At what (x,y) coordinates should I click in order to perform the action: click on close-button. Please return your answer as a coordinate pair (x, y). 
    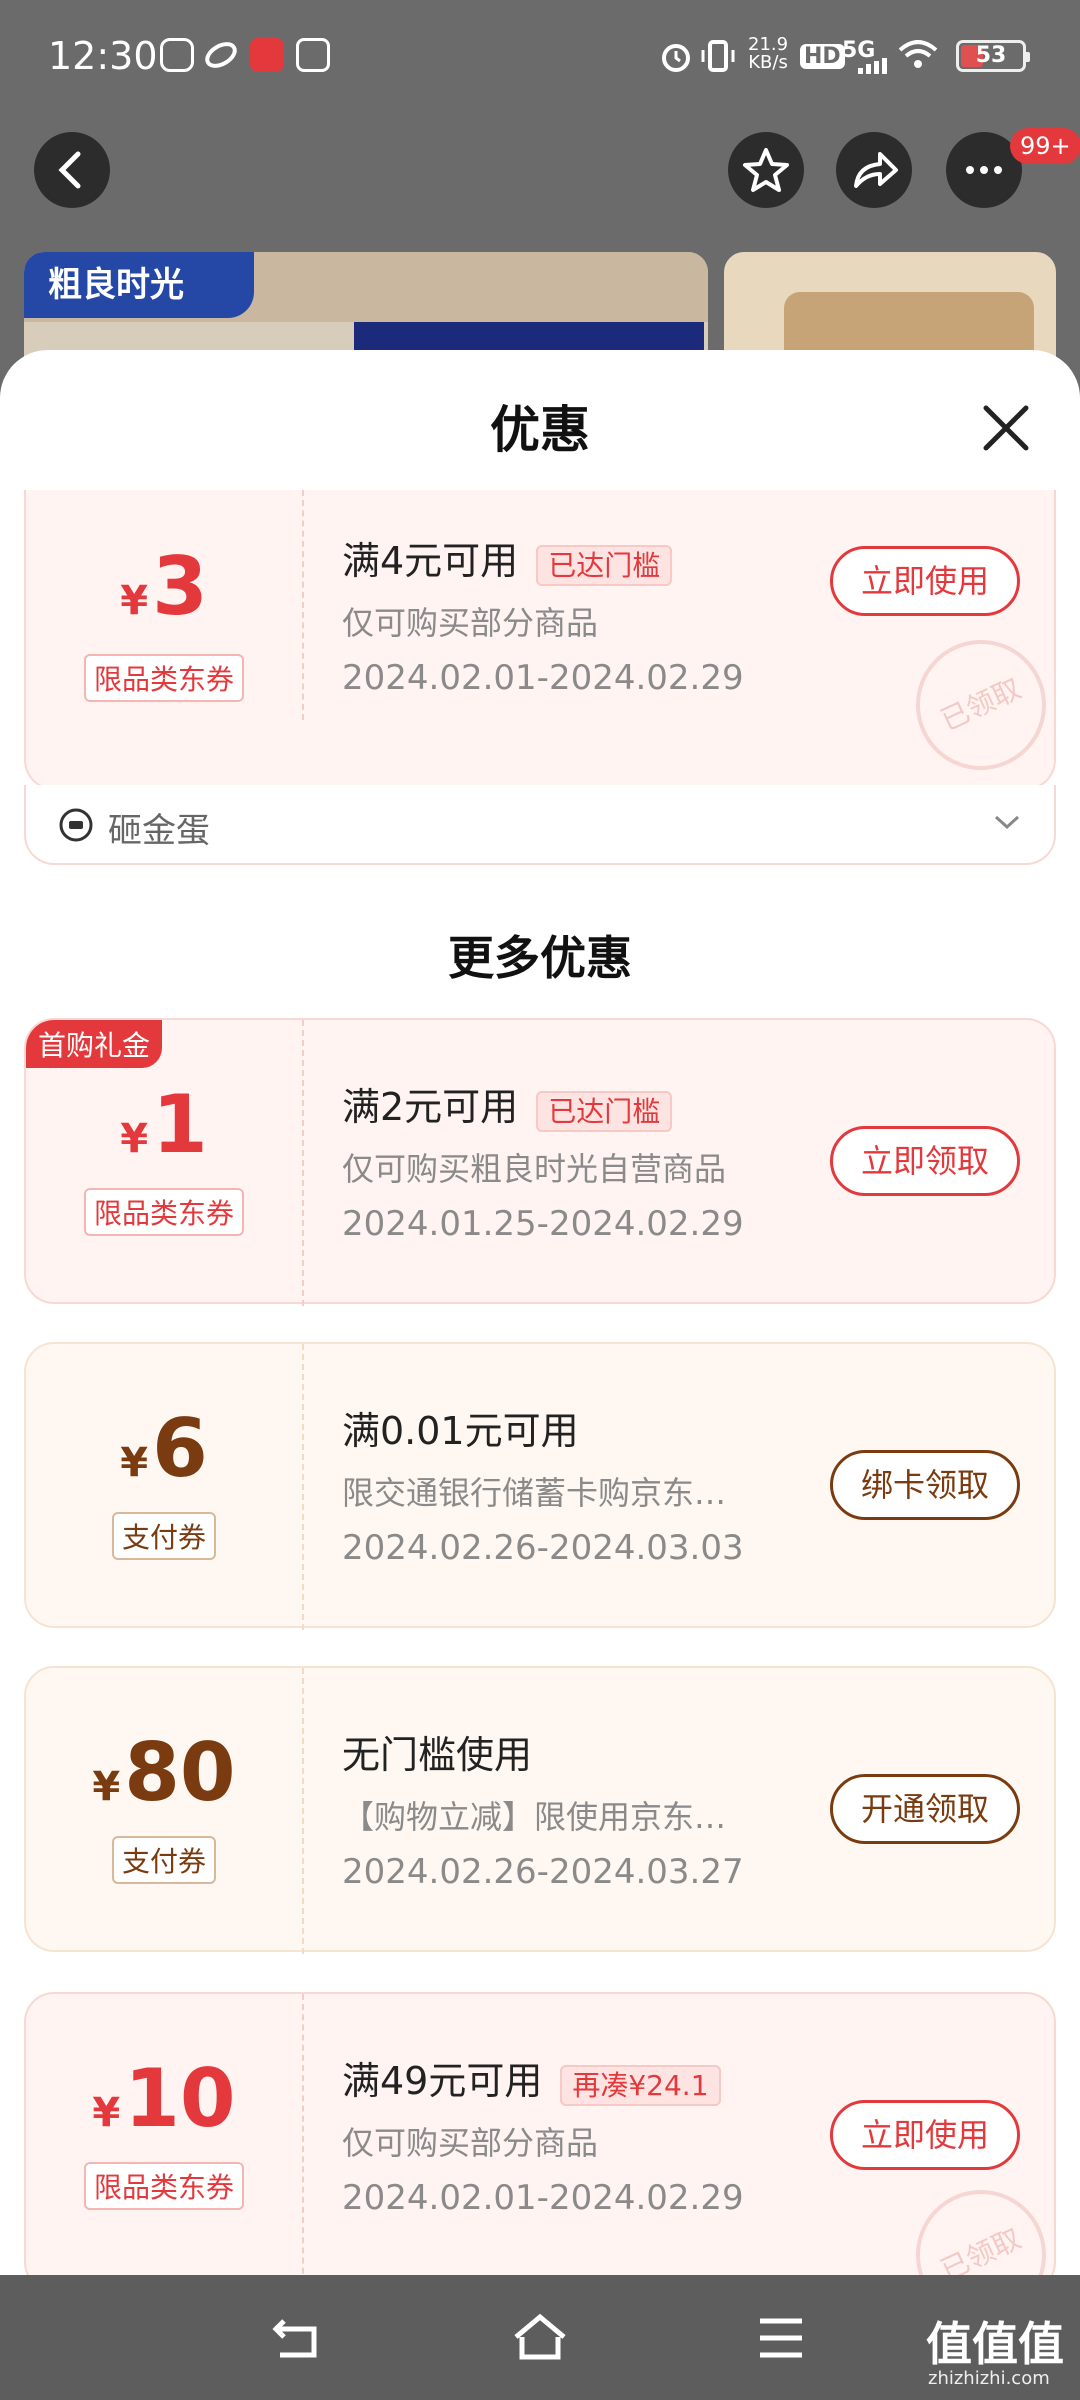
    Looking at the image, I should click on (1006, 428).